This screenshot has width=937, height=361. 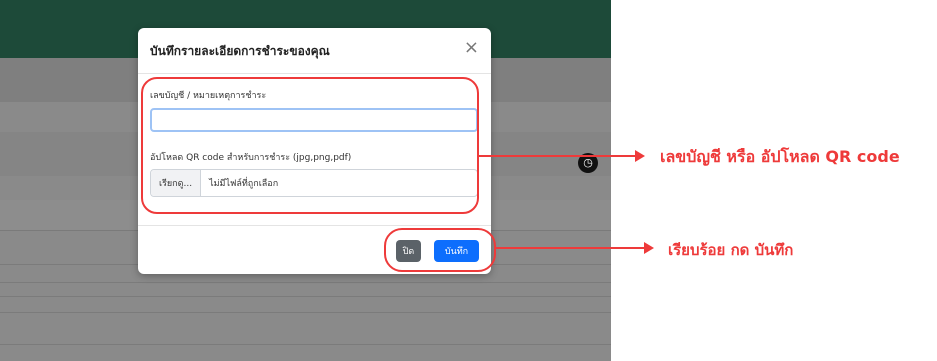 What do you see at coordinates (780, 156) in the screenshot?
I see `annotation-form-note: เลขบัญชี หรือ อัปโหลด QR code` at bounding box center [780, 156].